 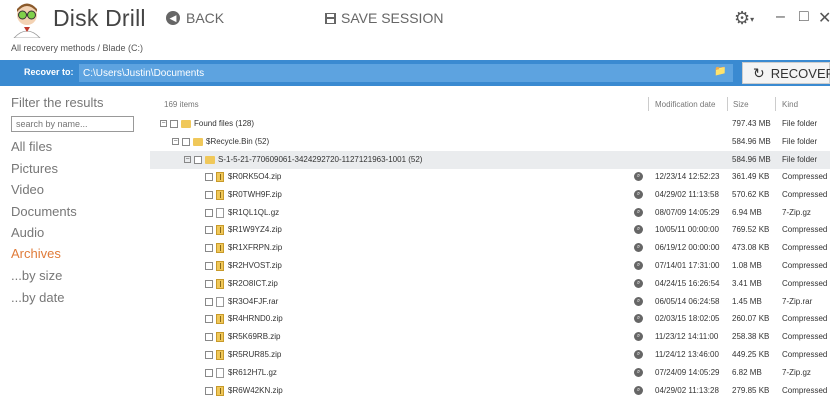 I want to click on minimize-button: –, so click(x=780, y=17).